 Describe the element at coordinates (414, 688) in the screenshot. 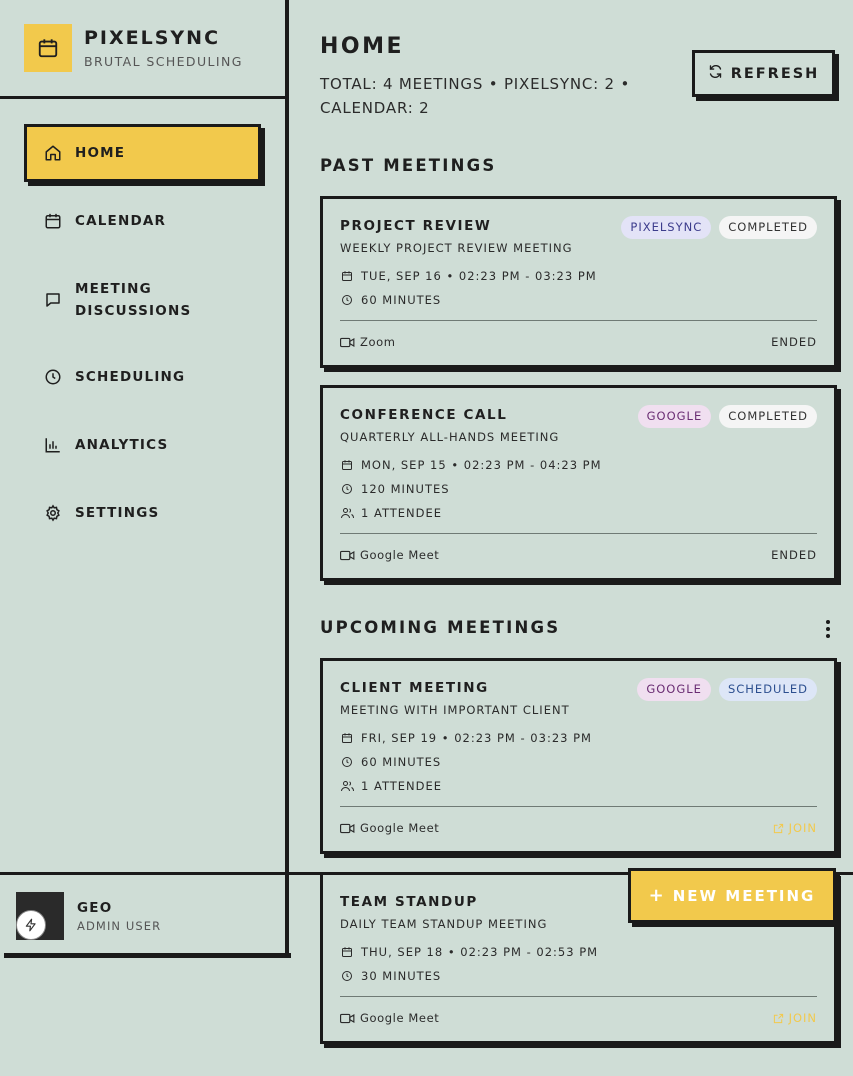

I see `meeting-title: CLIENT MEETING` at that location.